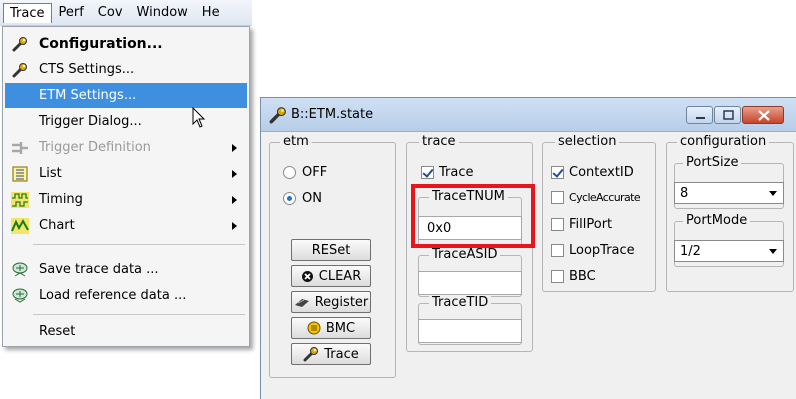 The width and height of the screenshot is (796, 399). I want to click on minimize-icon, so click(700, 118).